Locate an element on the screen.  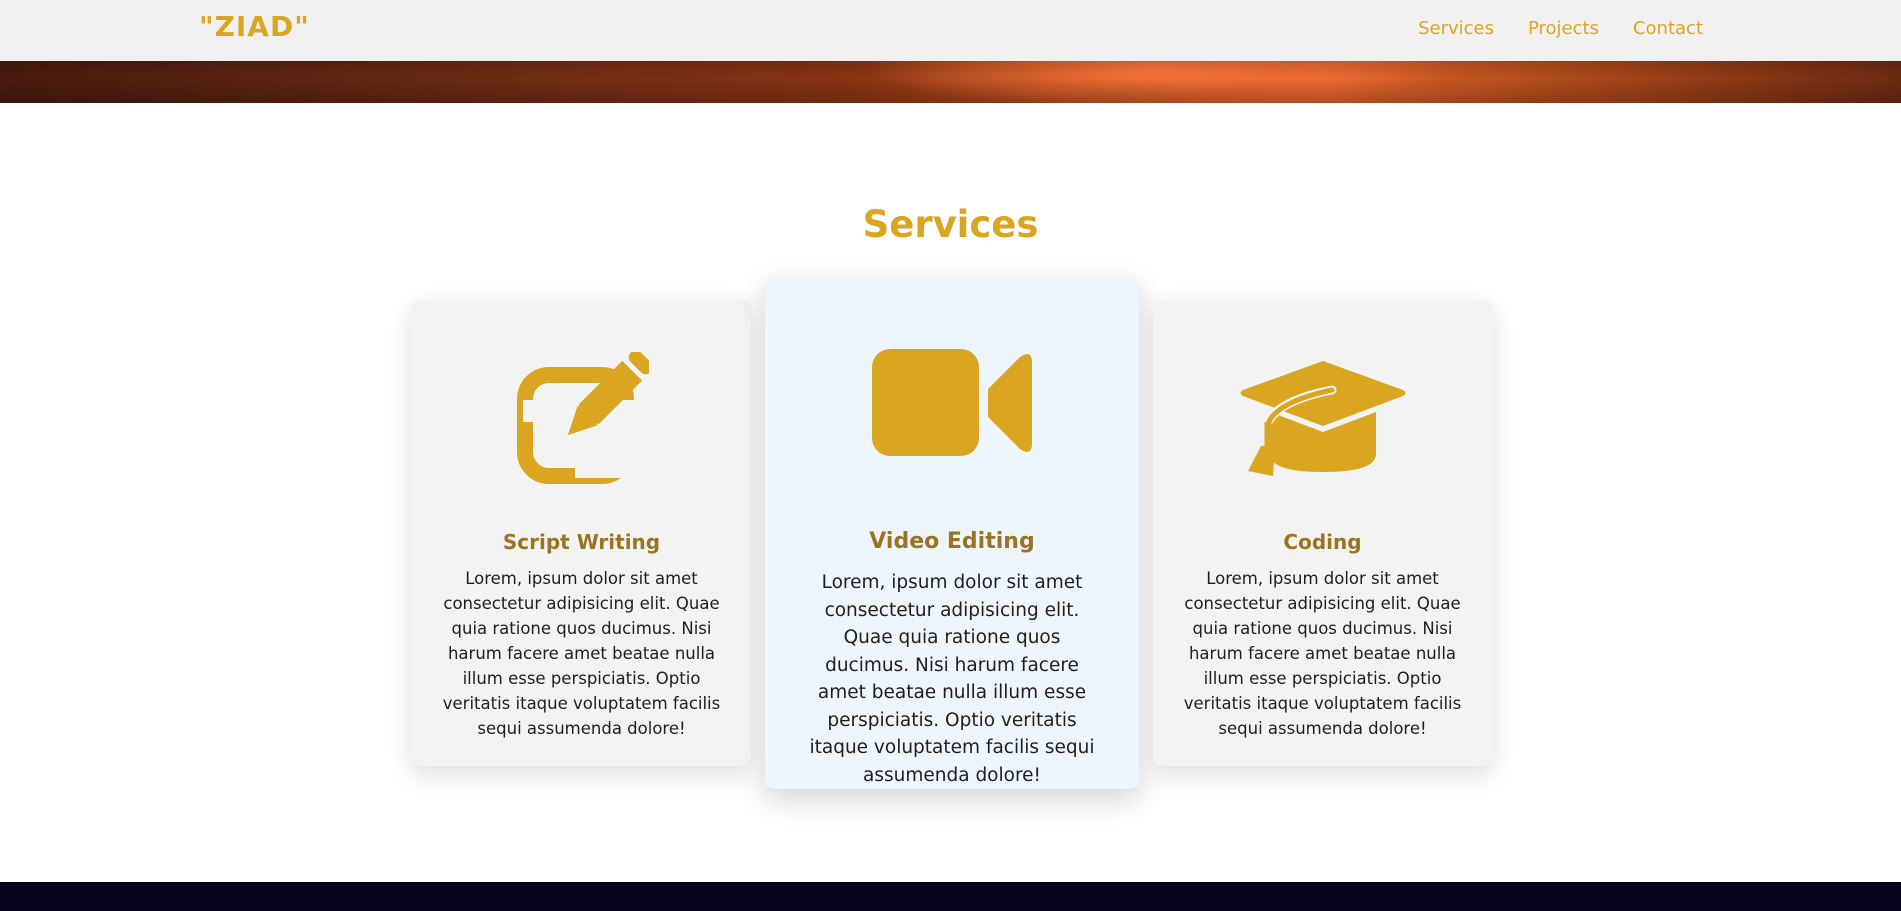
nav-link-services: Services is located at coordinates (1456, 28).